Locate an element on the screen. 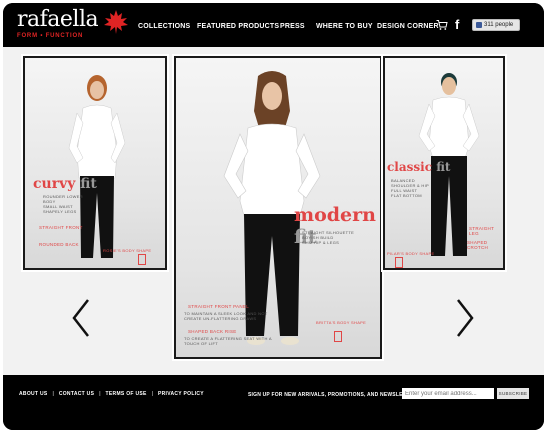 The height and width of the screenshot is (435, 549). nav-design-corner: DESIGN CORNER is located at coordinates (408, 26).